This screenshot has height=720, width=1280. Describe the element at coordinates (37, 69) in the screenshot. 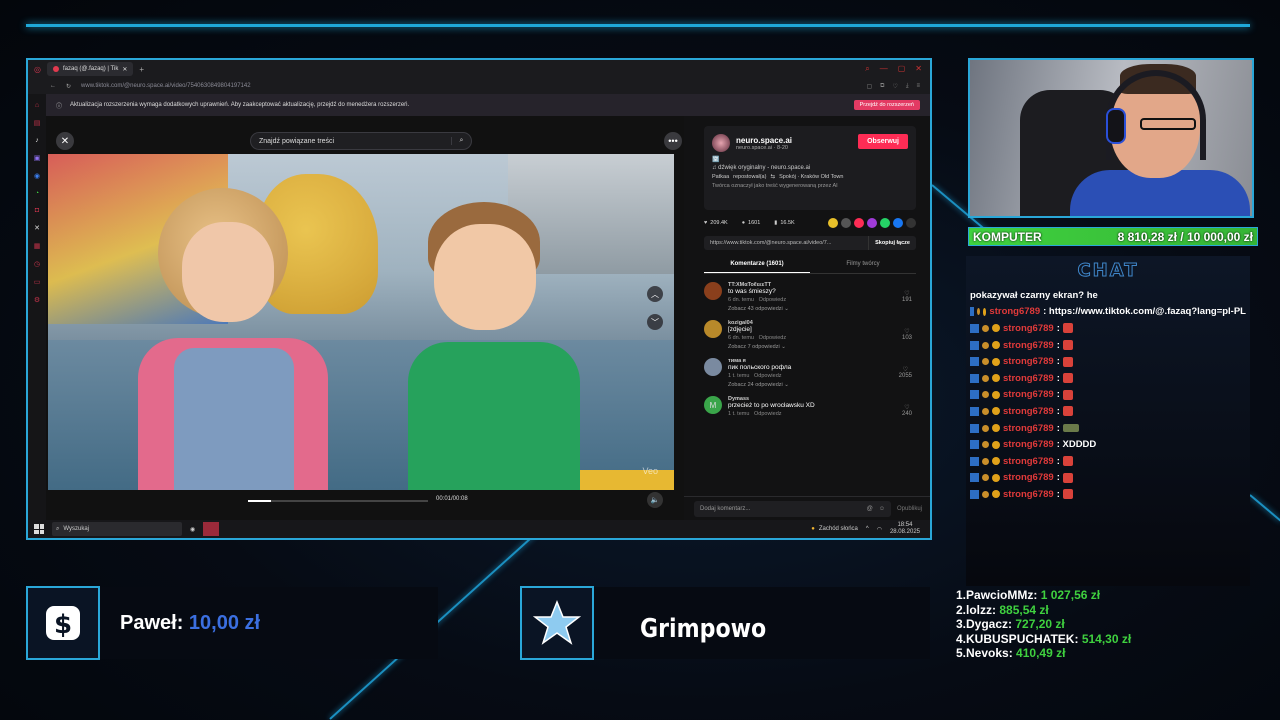

I see `browser-menu-icon: ◎` at that location.